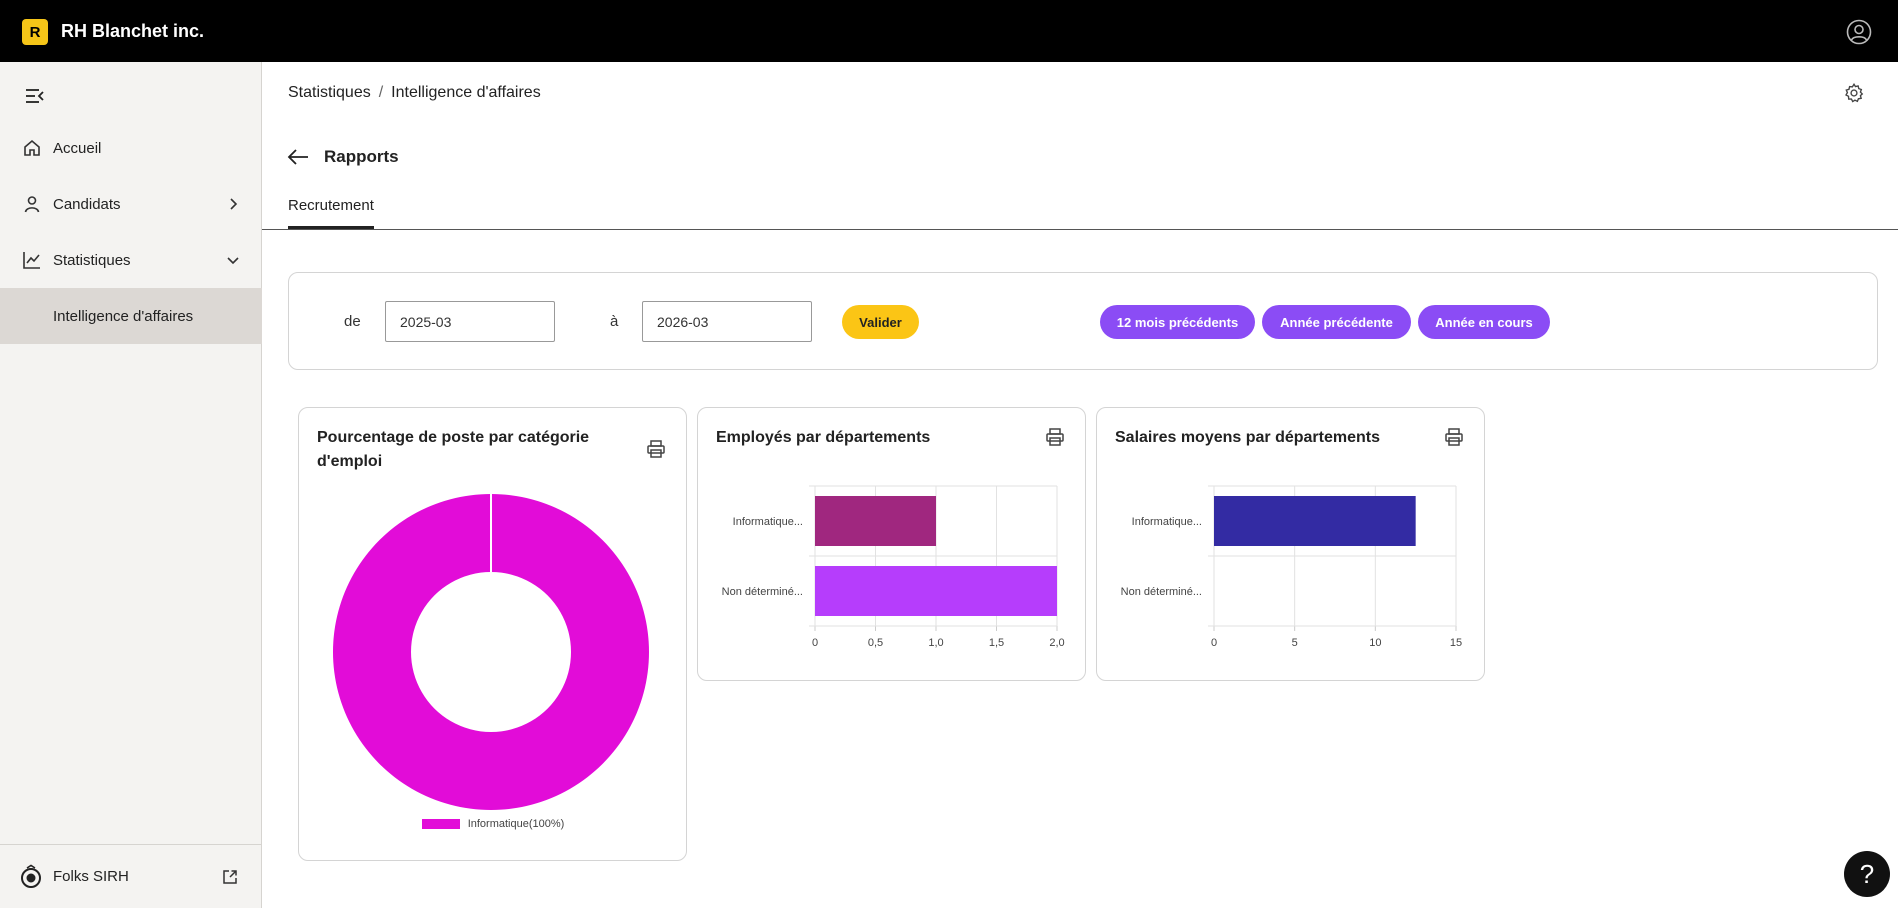  Describe the element at coordinates (131, 148) in the screenshot. I see `sidebar-item-accueil: Accueil` at that location.